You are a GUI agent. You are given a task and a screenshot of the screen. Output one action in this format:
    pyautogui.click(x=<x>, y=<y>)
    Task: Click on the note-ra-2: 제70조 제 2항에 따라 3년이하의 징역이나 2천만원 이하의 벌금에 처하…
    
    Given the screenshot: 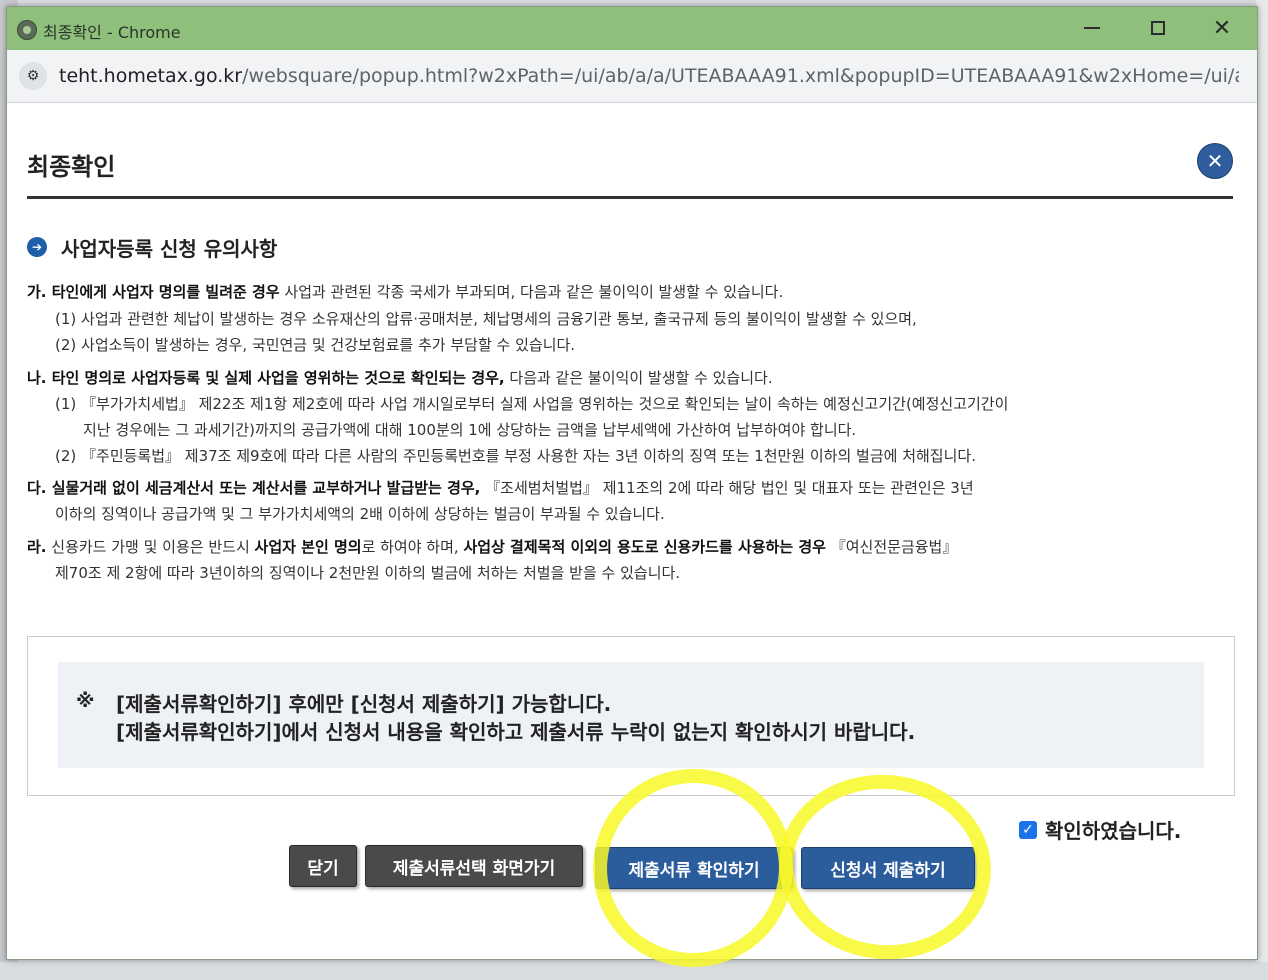 What is the action you would take?
    pyautogui.click(x=368, y=573)
    